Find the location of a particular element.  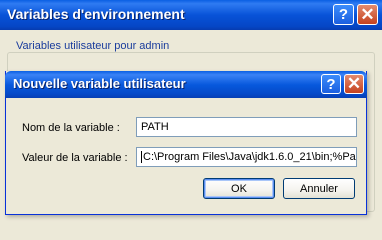

dialog-titlebar: Nouvelle variable utilisateur ? ✕ is located at coordinates (186, 84).